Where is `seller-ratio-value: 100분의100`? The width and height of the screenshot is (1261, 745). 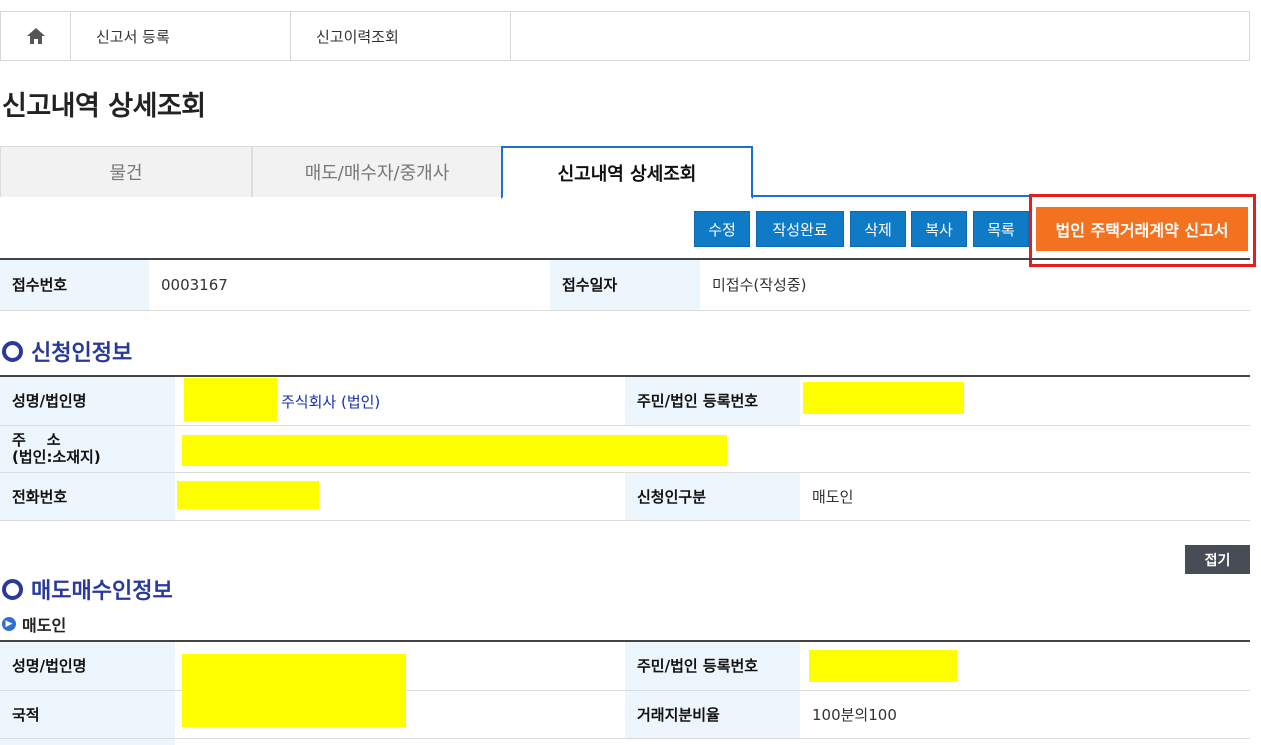 seller-ratio-value: 100분의100 is located at coordinates (1025, 714).